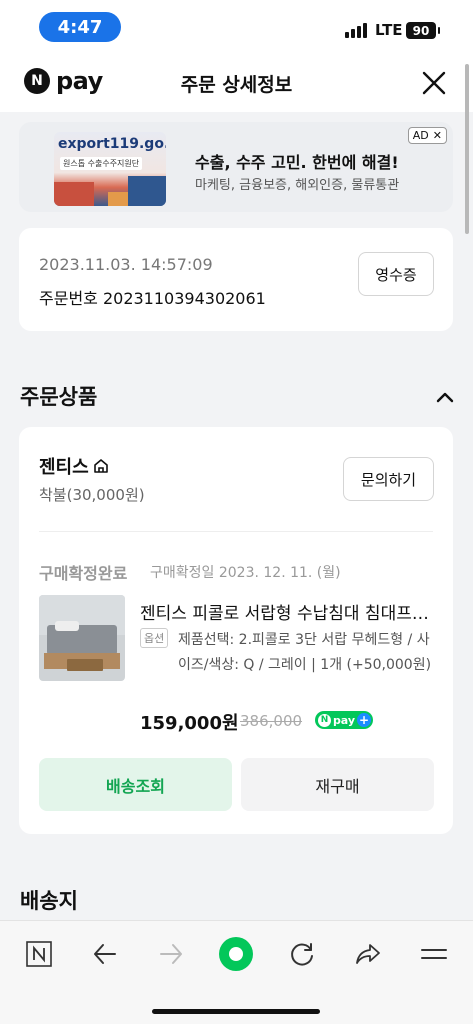 The height and width of the screenshot is (1024, 473). What do you see at coordinates (100, 466) in the screenshot?
I see `store-home-icon` at bounding box center [100, 466].